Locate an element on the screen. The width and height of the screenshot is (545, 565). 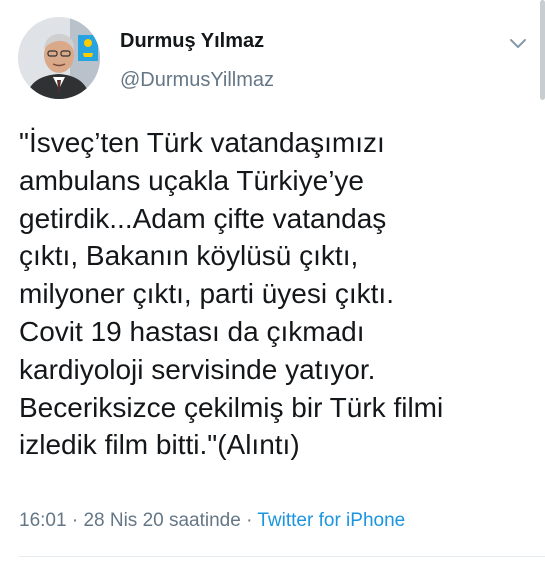
author-name: Durmuş Yılmaz is located at coordinates (192, 41).